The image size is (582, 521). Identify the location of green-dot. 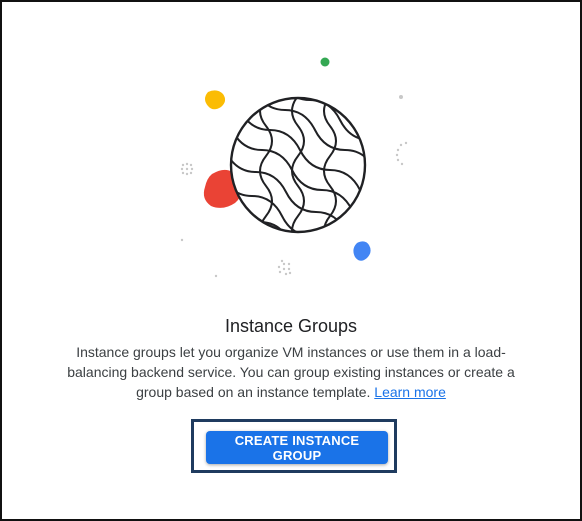
(325, 62).